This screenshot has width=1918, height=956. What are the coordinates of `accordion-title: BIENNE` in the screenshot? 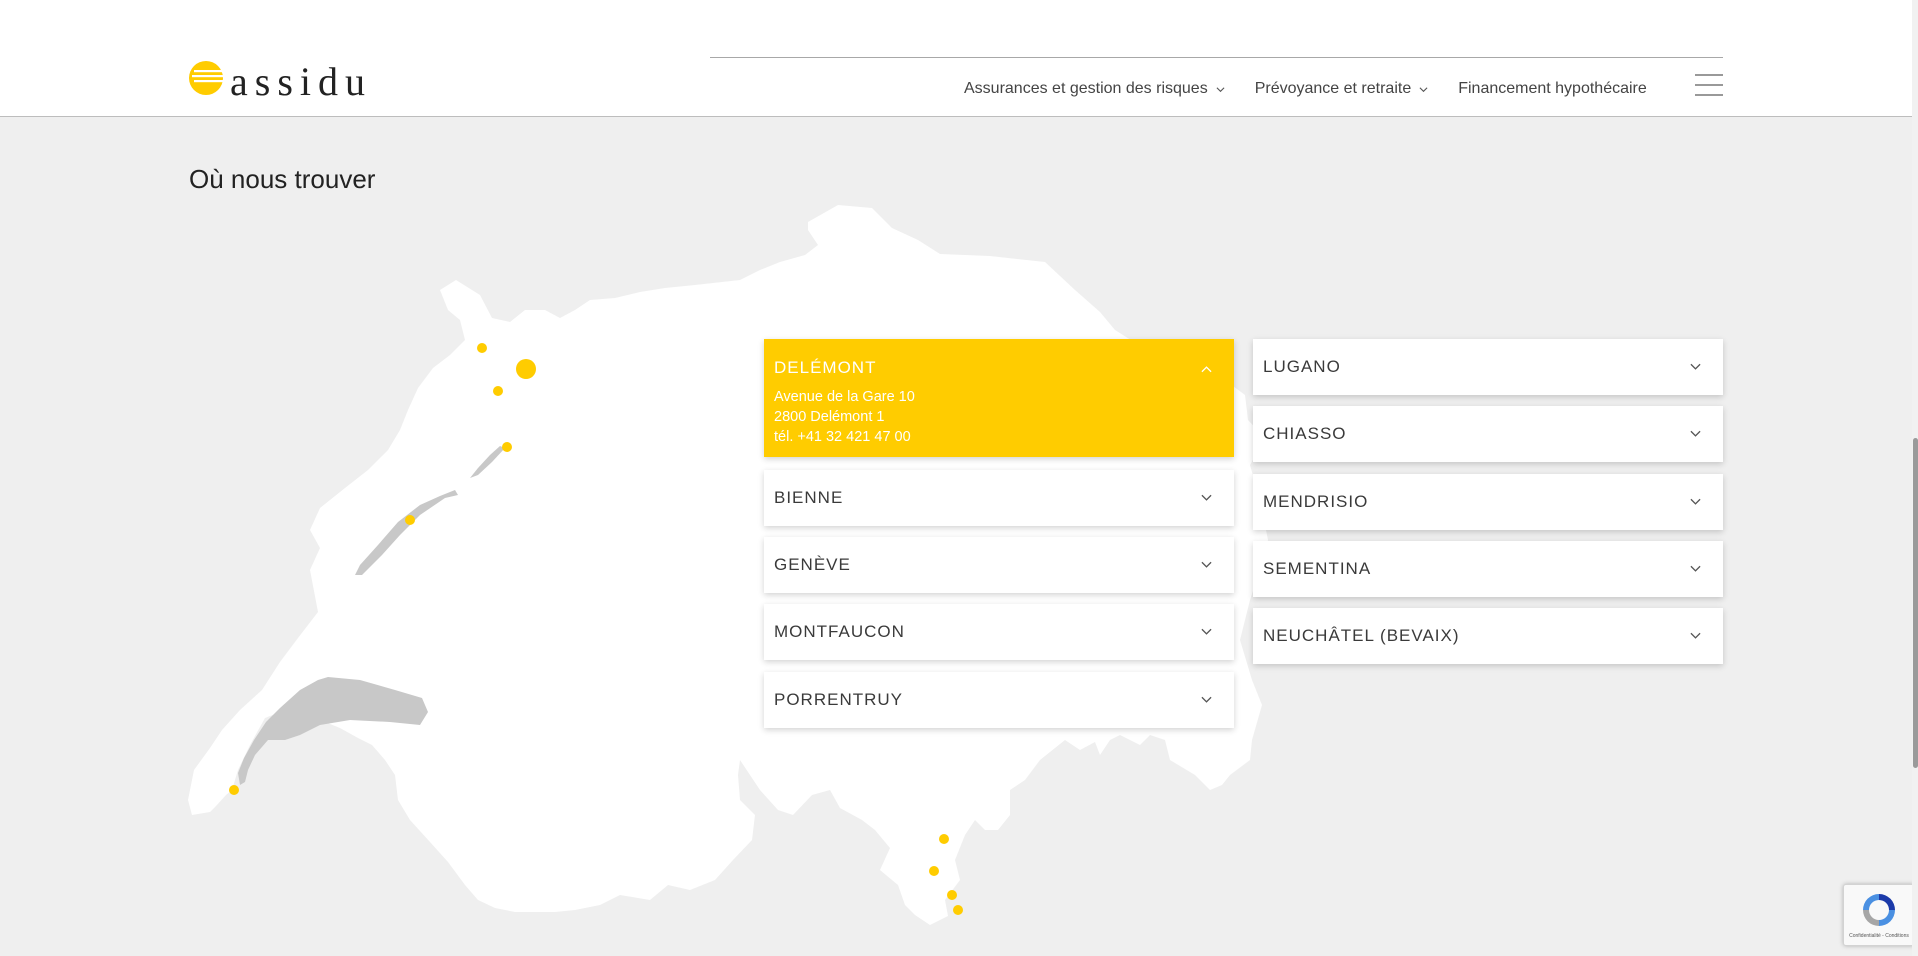 It's located at (809, 497).